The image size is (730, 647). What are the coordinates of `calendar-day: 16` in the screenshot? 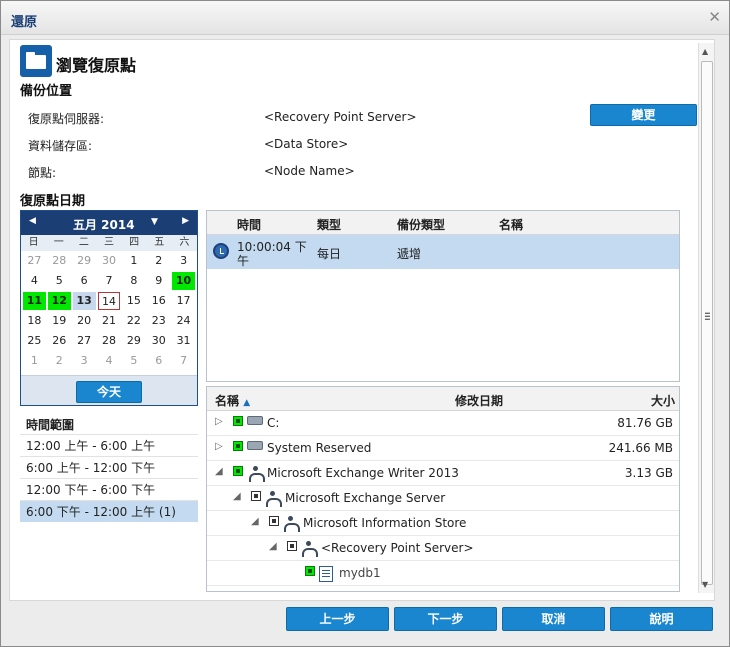 It's located at (158, 301).